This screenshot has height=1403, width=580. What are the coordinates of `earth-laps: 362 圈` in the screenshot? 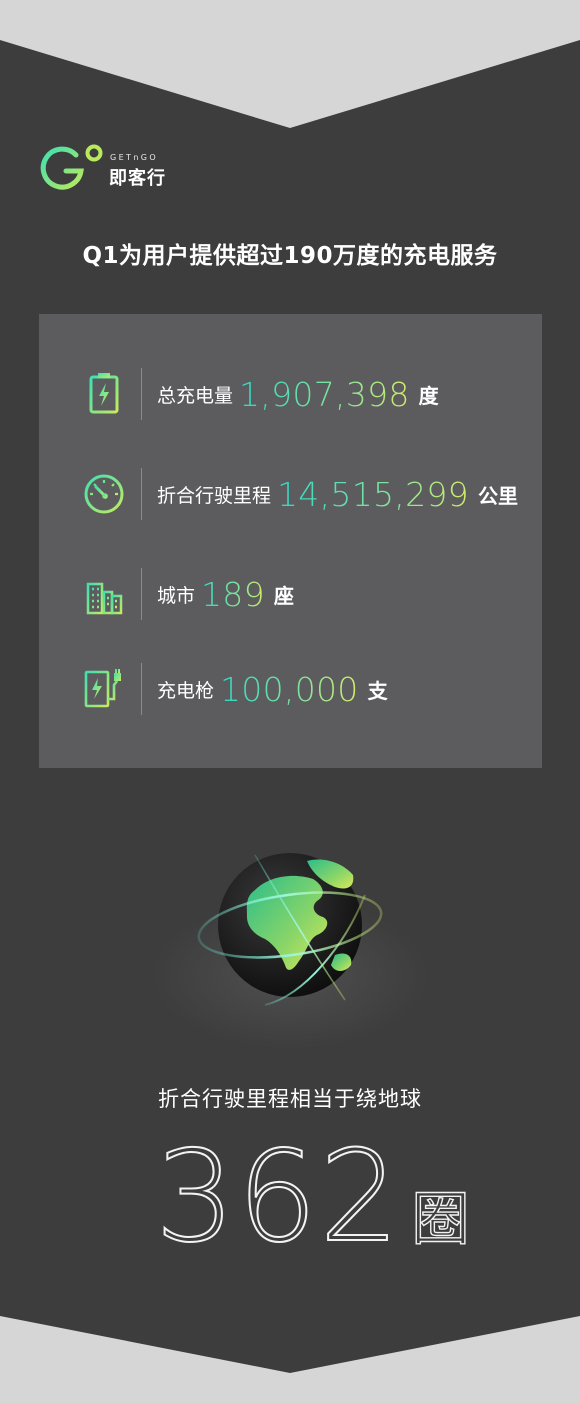 It's located at (312, 1196).